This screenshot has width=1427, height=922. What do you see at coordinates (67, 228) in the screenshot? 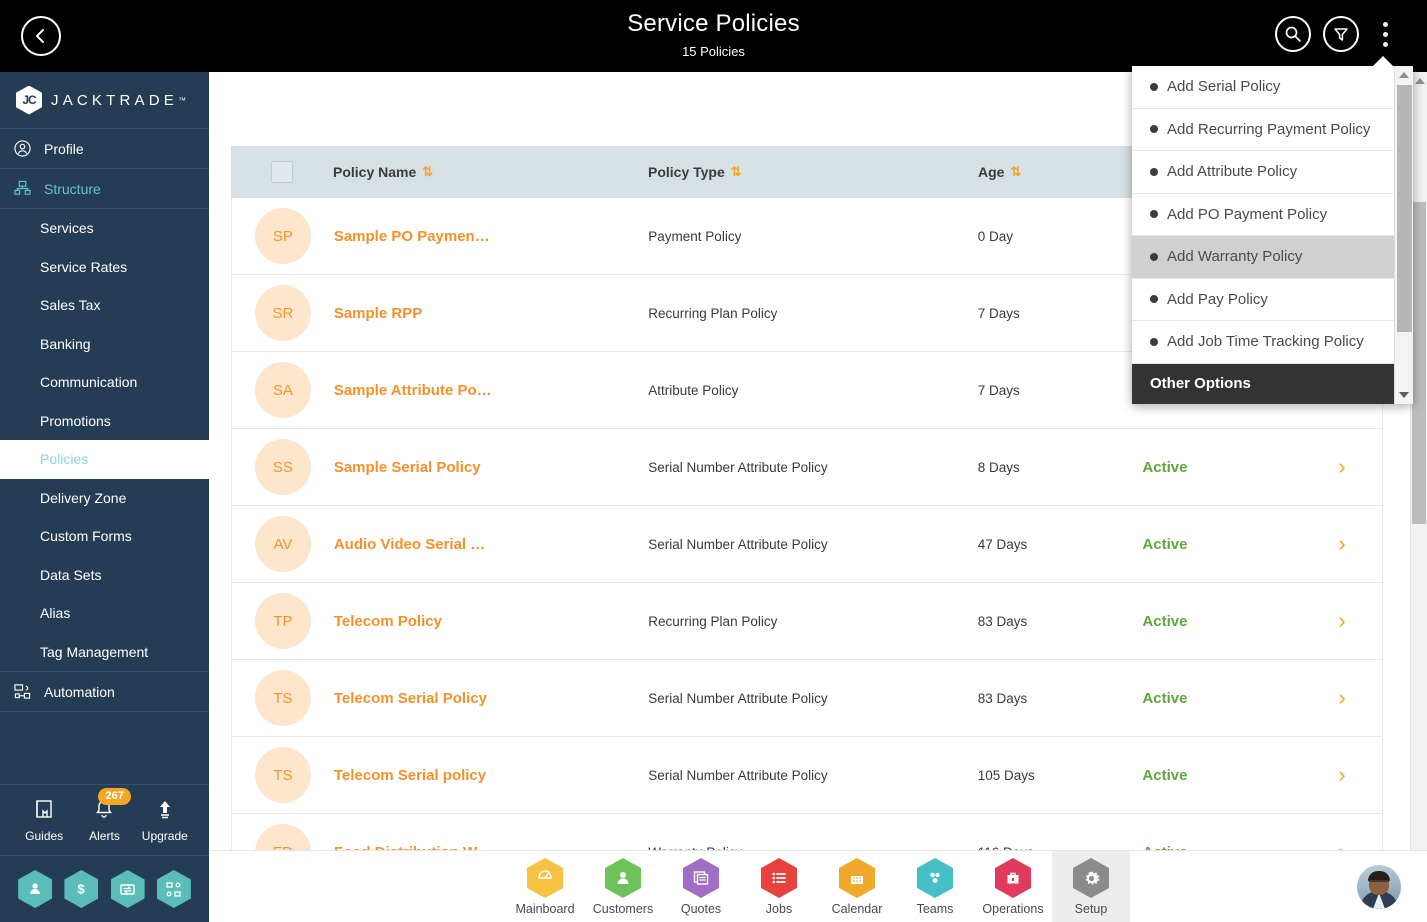
I see `sidebar-item-label: Services` at bounding box center [67, 228].